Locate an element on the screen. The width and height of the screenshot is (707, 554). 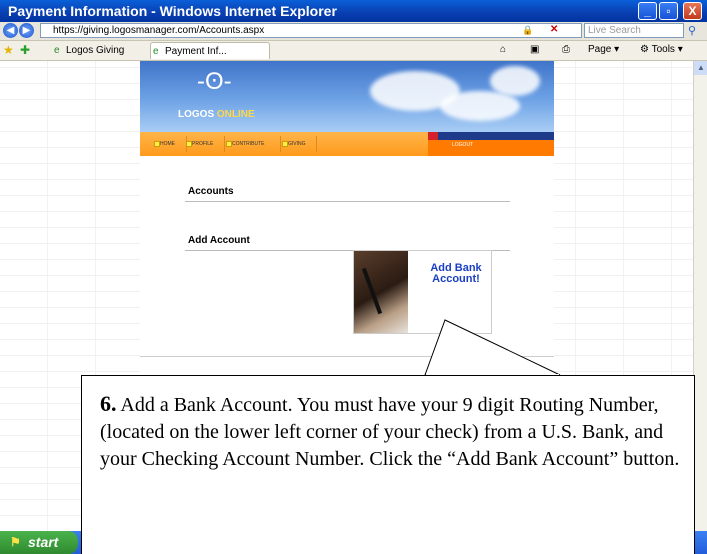
tools-menu-button: ⚙ Tools ▾ is located at coordinates (661, 50).